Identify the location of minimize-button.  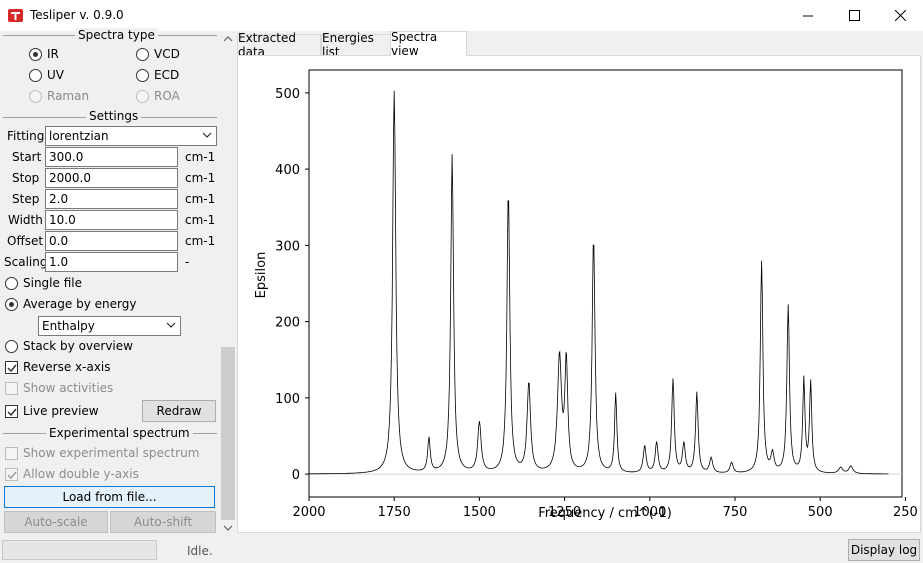
(808, 15).